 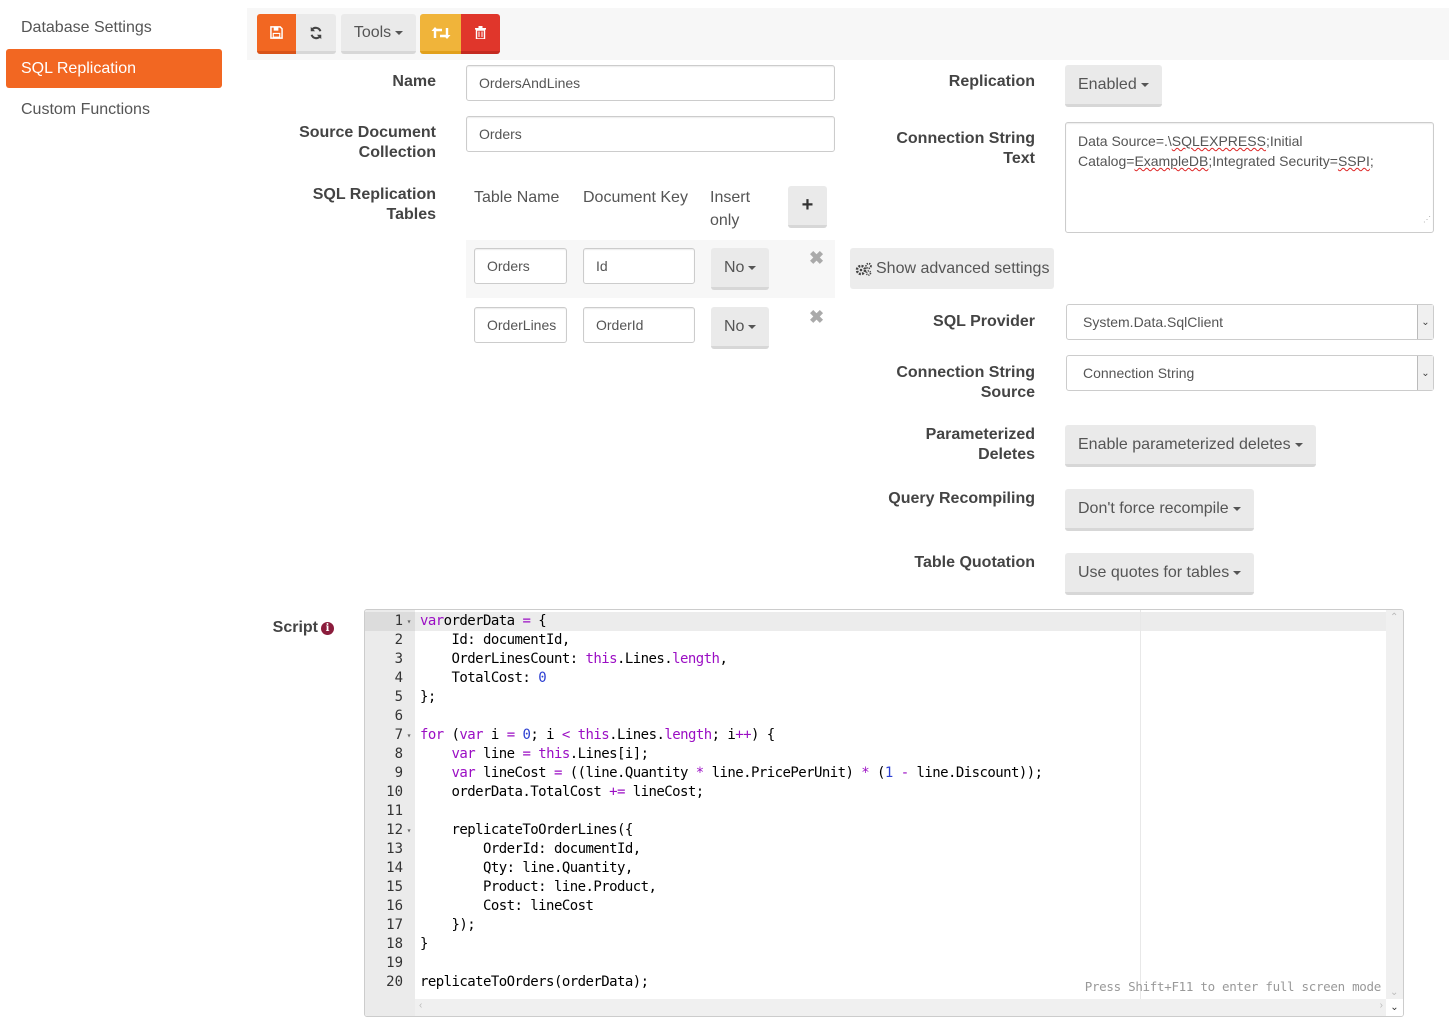 What do you see at coordinates (327, 628) in the screenshot?
I see `info-icon: i` at bounding box center [327, 628].